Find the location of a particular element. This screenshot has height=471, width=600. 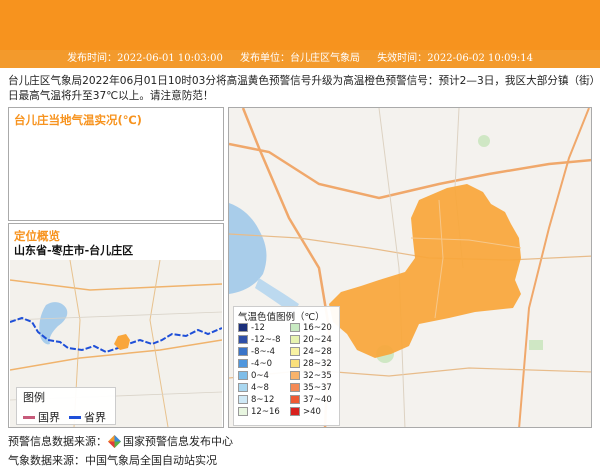

legend-item: 24~28 is located at coordinates (311, 351).